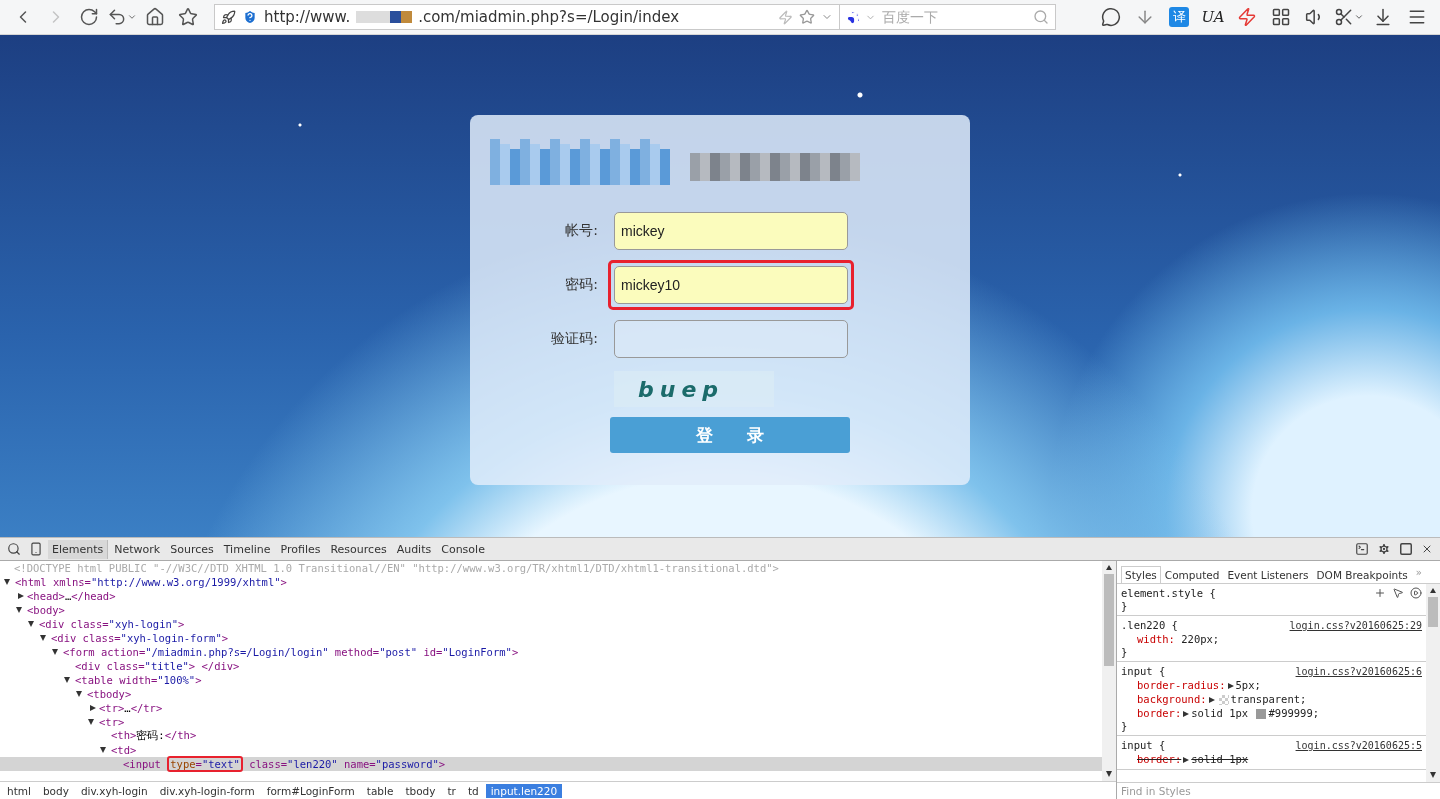 This screenshot has height=799, width=1440. Describe the element at coordinates (138, 680) in the screenshot. I see `dom-node-line: <table width="100%">` at that location.